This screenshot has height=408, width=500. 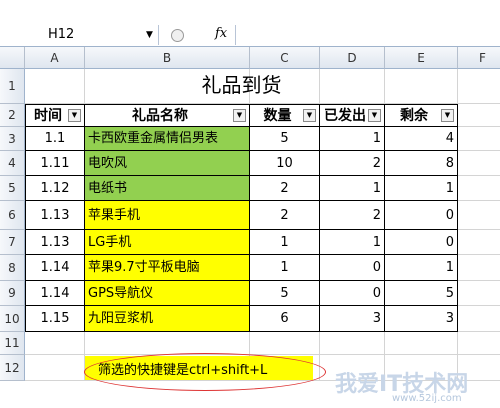 I want to click on table-cell-left: 5, so click(x=421, y=293).